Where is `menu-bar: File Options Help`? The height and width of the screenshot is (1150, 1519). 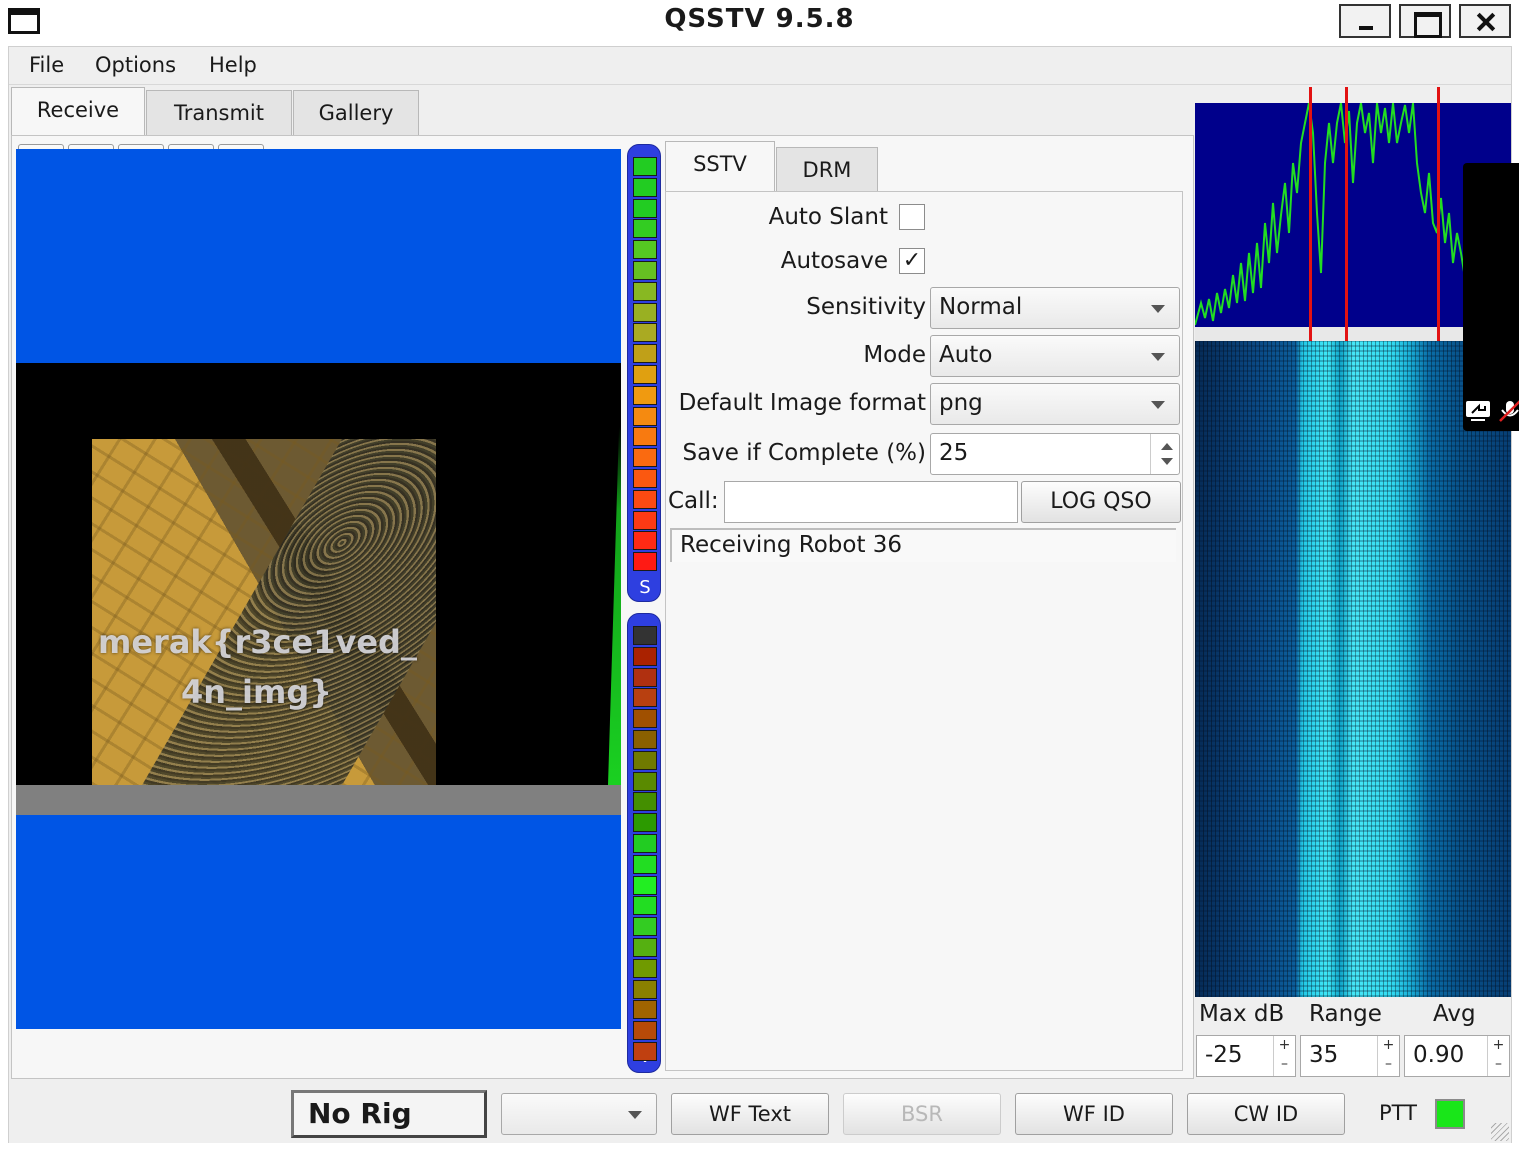 menu-bar: File Options Help is located at coordinates (760, 66).